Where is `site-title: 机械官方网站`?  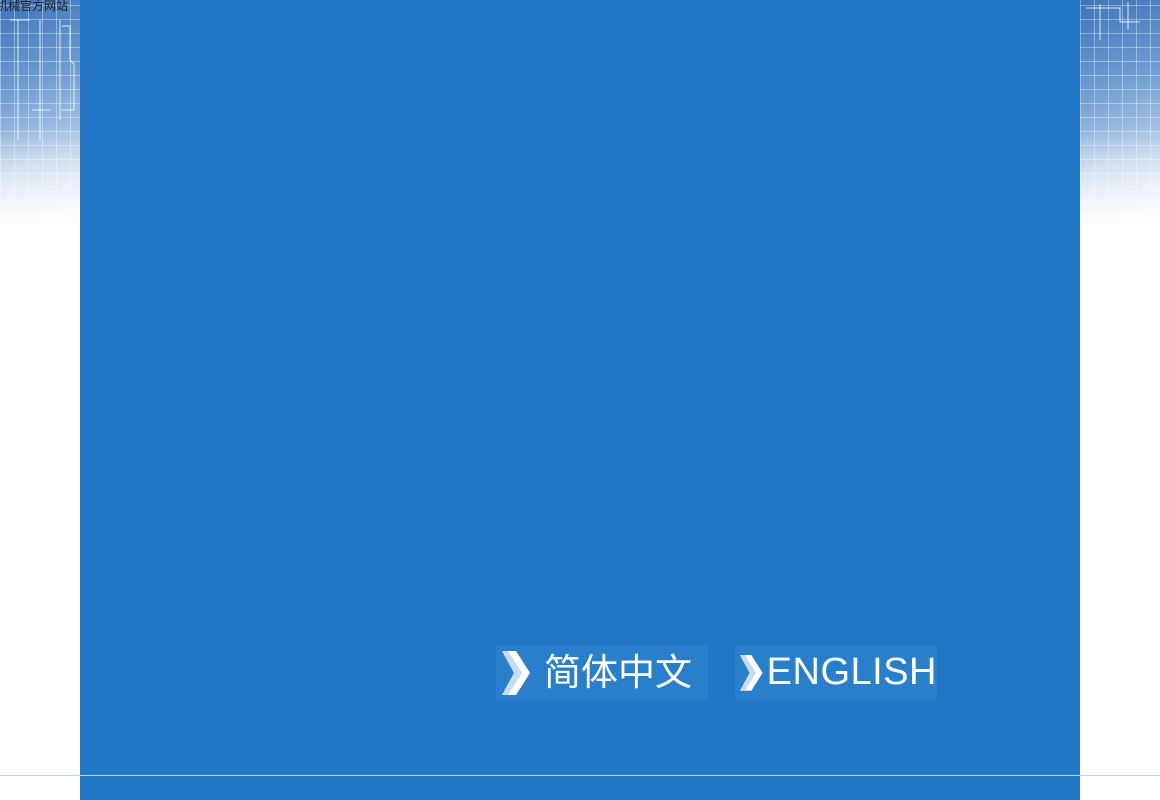
site-title: 机械官方网站 is located at coordinates (34, 6).